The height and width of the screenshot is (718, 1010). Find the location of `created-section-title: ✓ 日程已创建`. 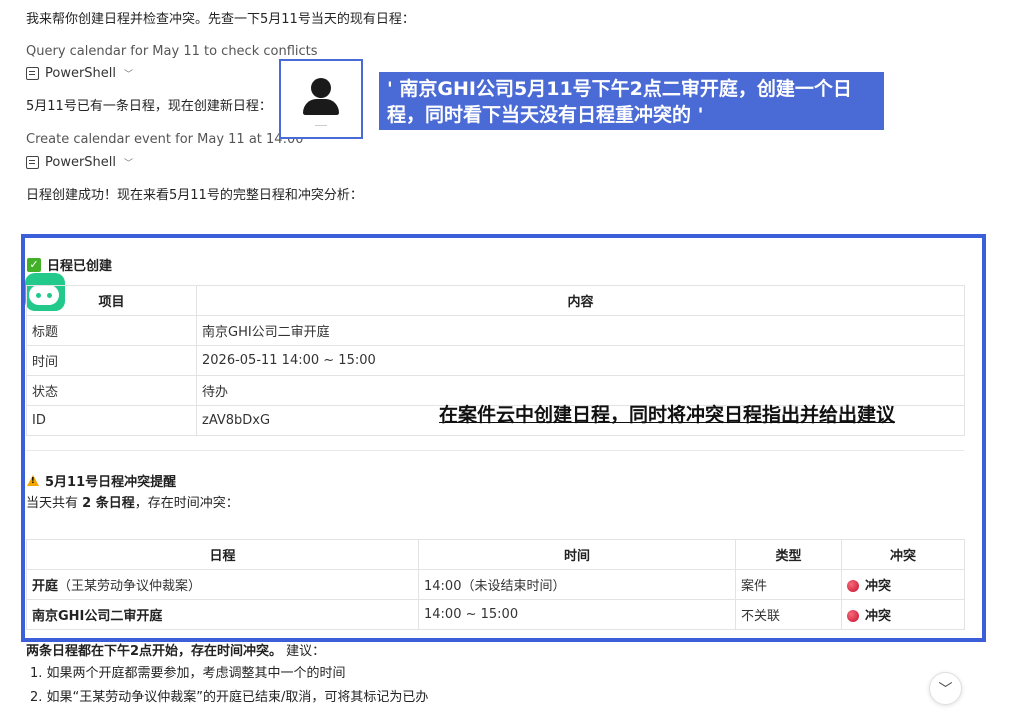

created-section-title: ✓ 日程已创建 is located at coordinates (69, 264).